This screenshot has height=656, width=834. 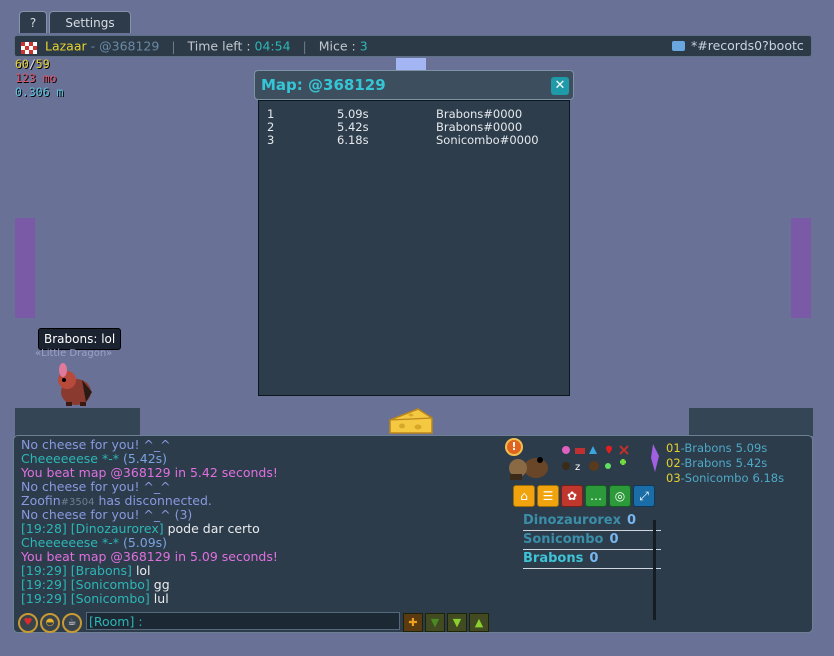 What do you see at coordinates (716, 478) in the screenshot?
I see `ranking-name: Sonicombo` at bounding box center [716, 478].